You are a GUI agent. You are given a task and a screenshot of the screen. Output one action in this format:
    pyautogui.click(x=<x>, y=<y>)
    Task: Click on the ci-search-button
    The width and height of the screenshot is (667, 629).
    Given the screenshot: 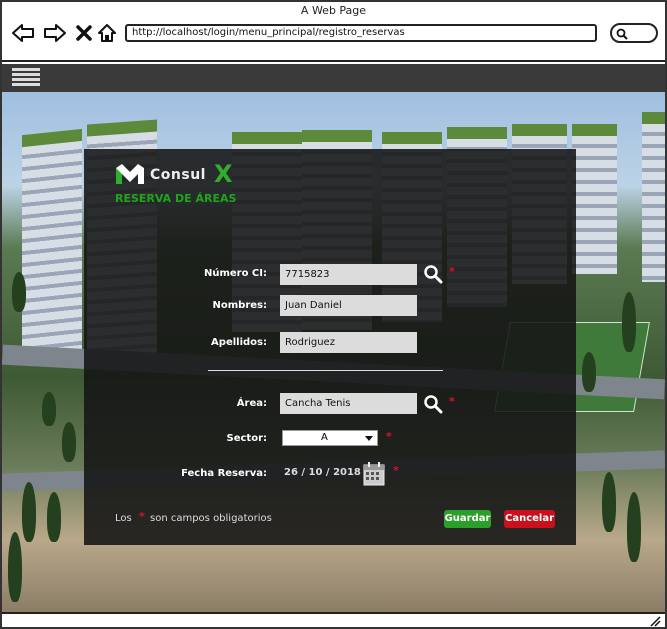 What is the action you would take?
    pyautogui.click(x=433, y=274)
    